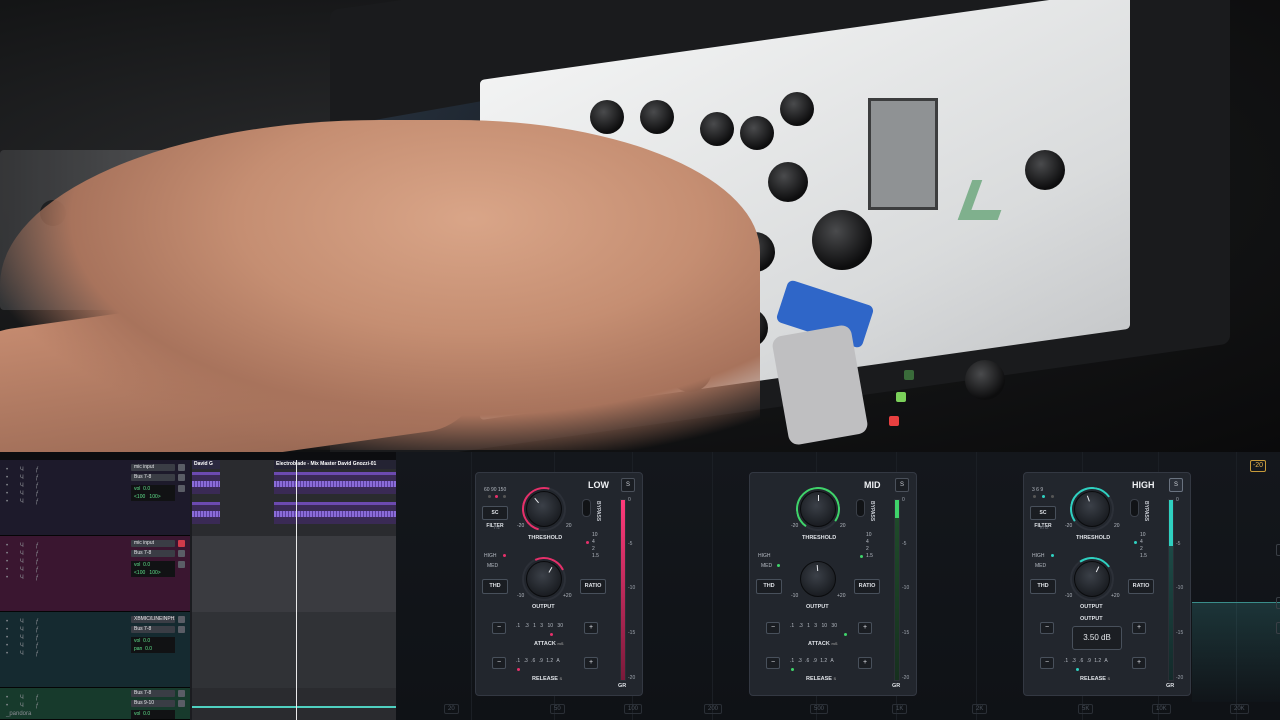 The image size is (1280, 720). What do you see at coordinates (1239, 709) in the screenshot?
I see `freq-label: 20K` at bounding box center [1239, 709].